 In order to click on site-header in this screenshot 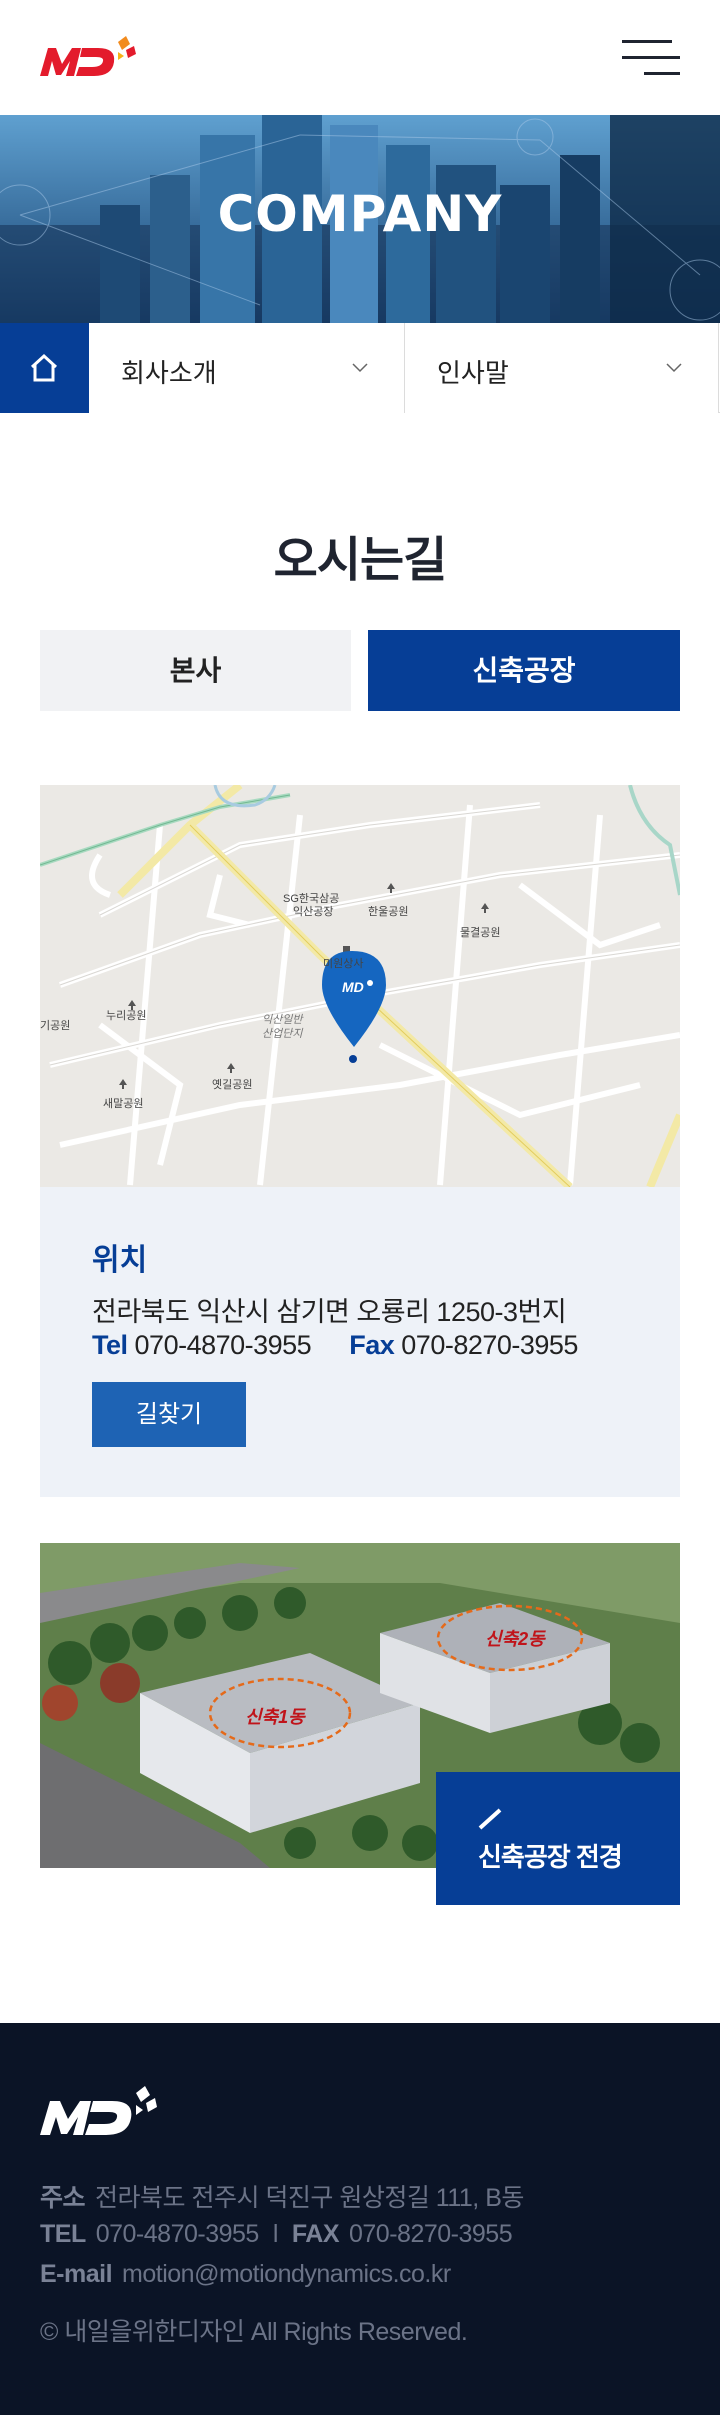, I will do `click(360, 57)`.